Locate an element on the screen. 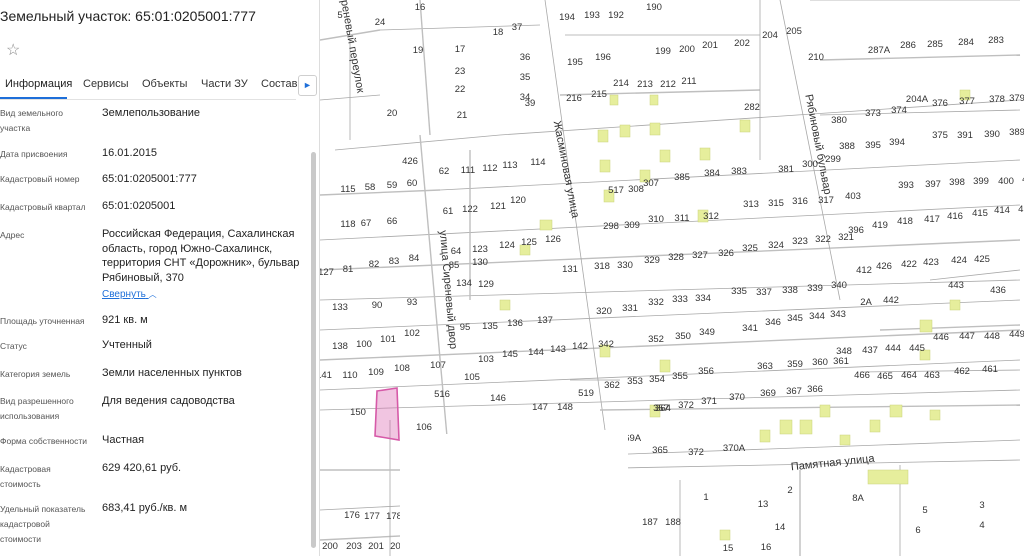  parcel-number-label: 326 is located at coordinates (726, 253).